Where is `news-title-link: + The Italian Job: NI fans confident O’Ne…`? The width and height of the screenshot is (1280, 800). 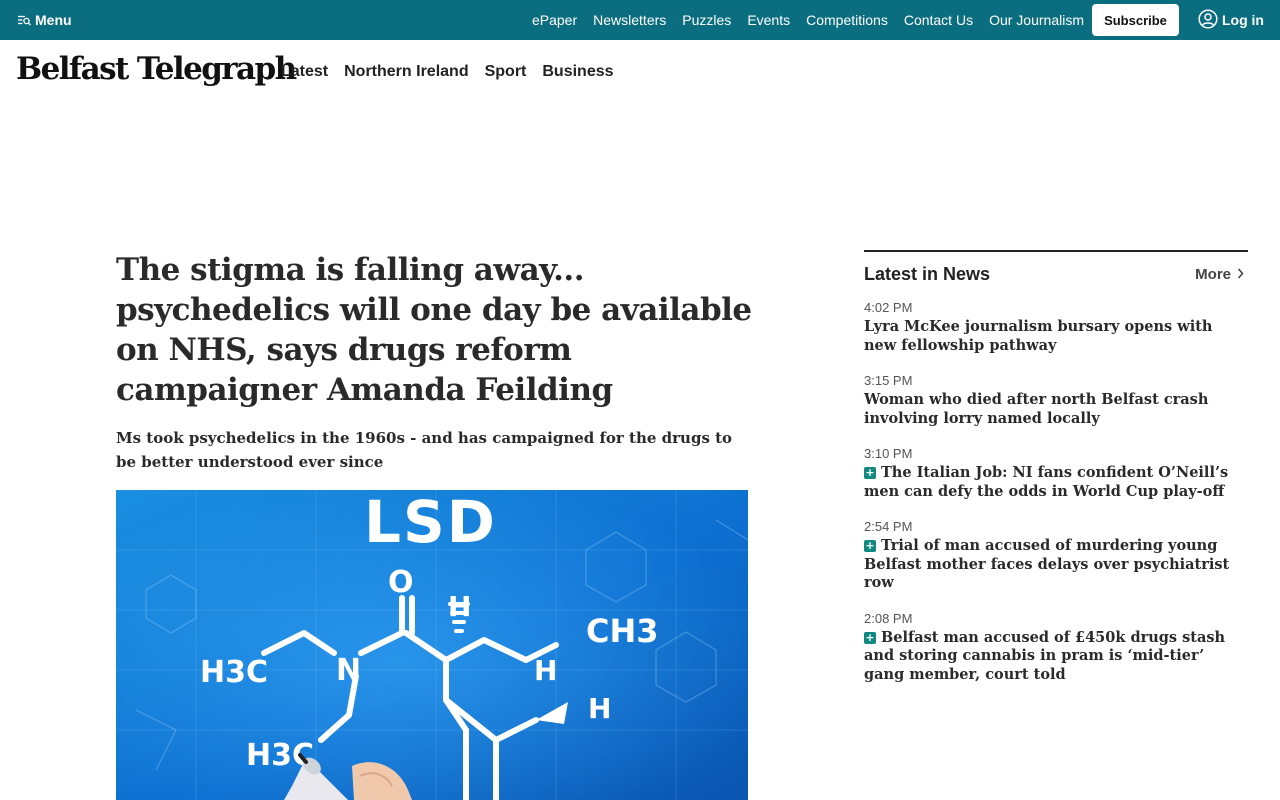
news-title-link: + The Italian Job: NI fans confident O’Ne… is located at coordinates (1056, 482).